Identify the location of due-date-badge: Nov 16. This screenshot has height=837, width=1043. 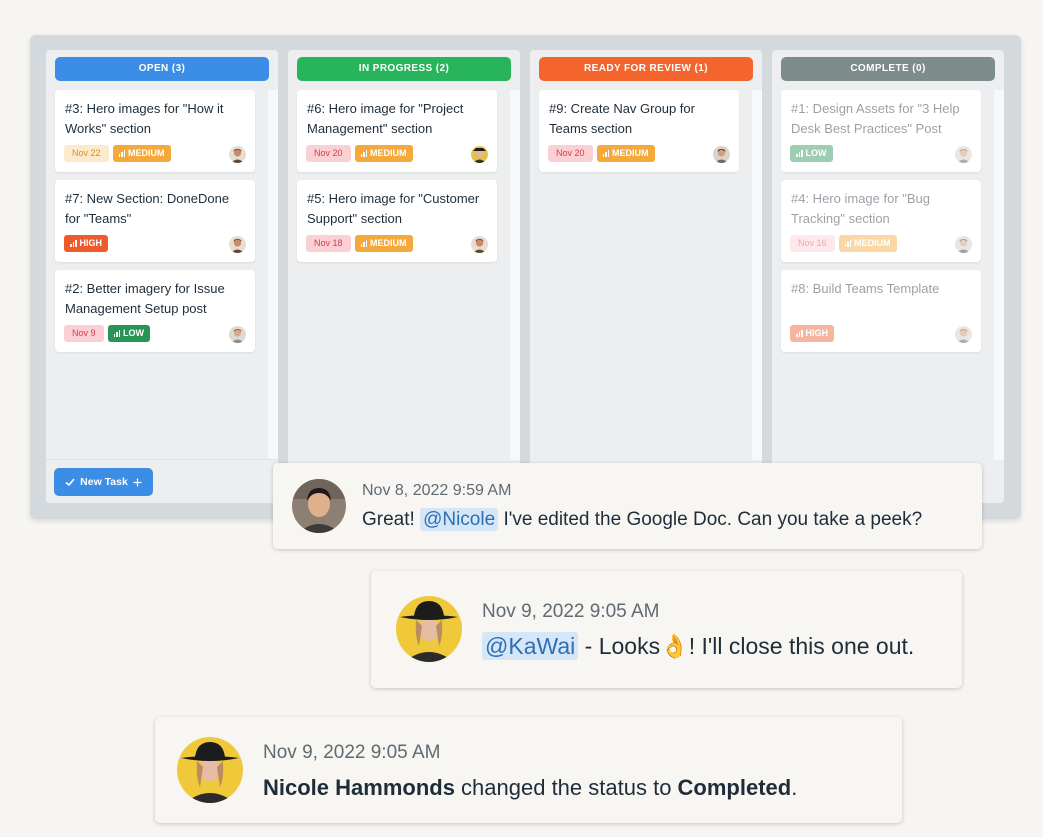
(812, 243).